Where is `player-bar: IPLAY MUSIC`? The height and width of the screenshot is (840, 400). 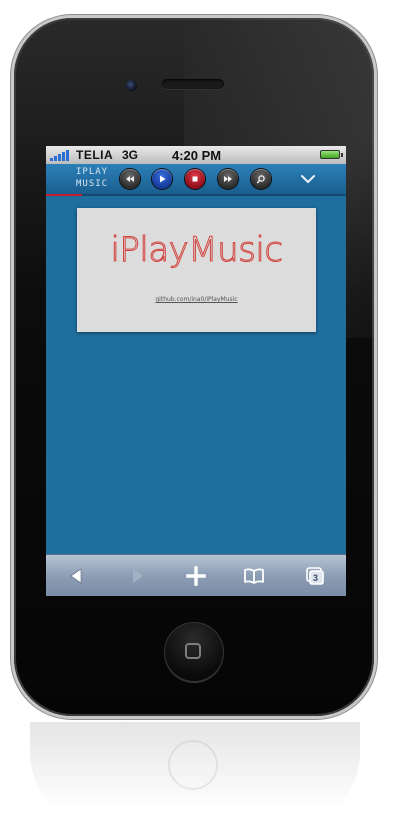
player-bar: IPLAY MUSIC is located at coordinates (196, 180).